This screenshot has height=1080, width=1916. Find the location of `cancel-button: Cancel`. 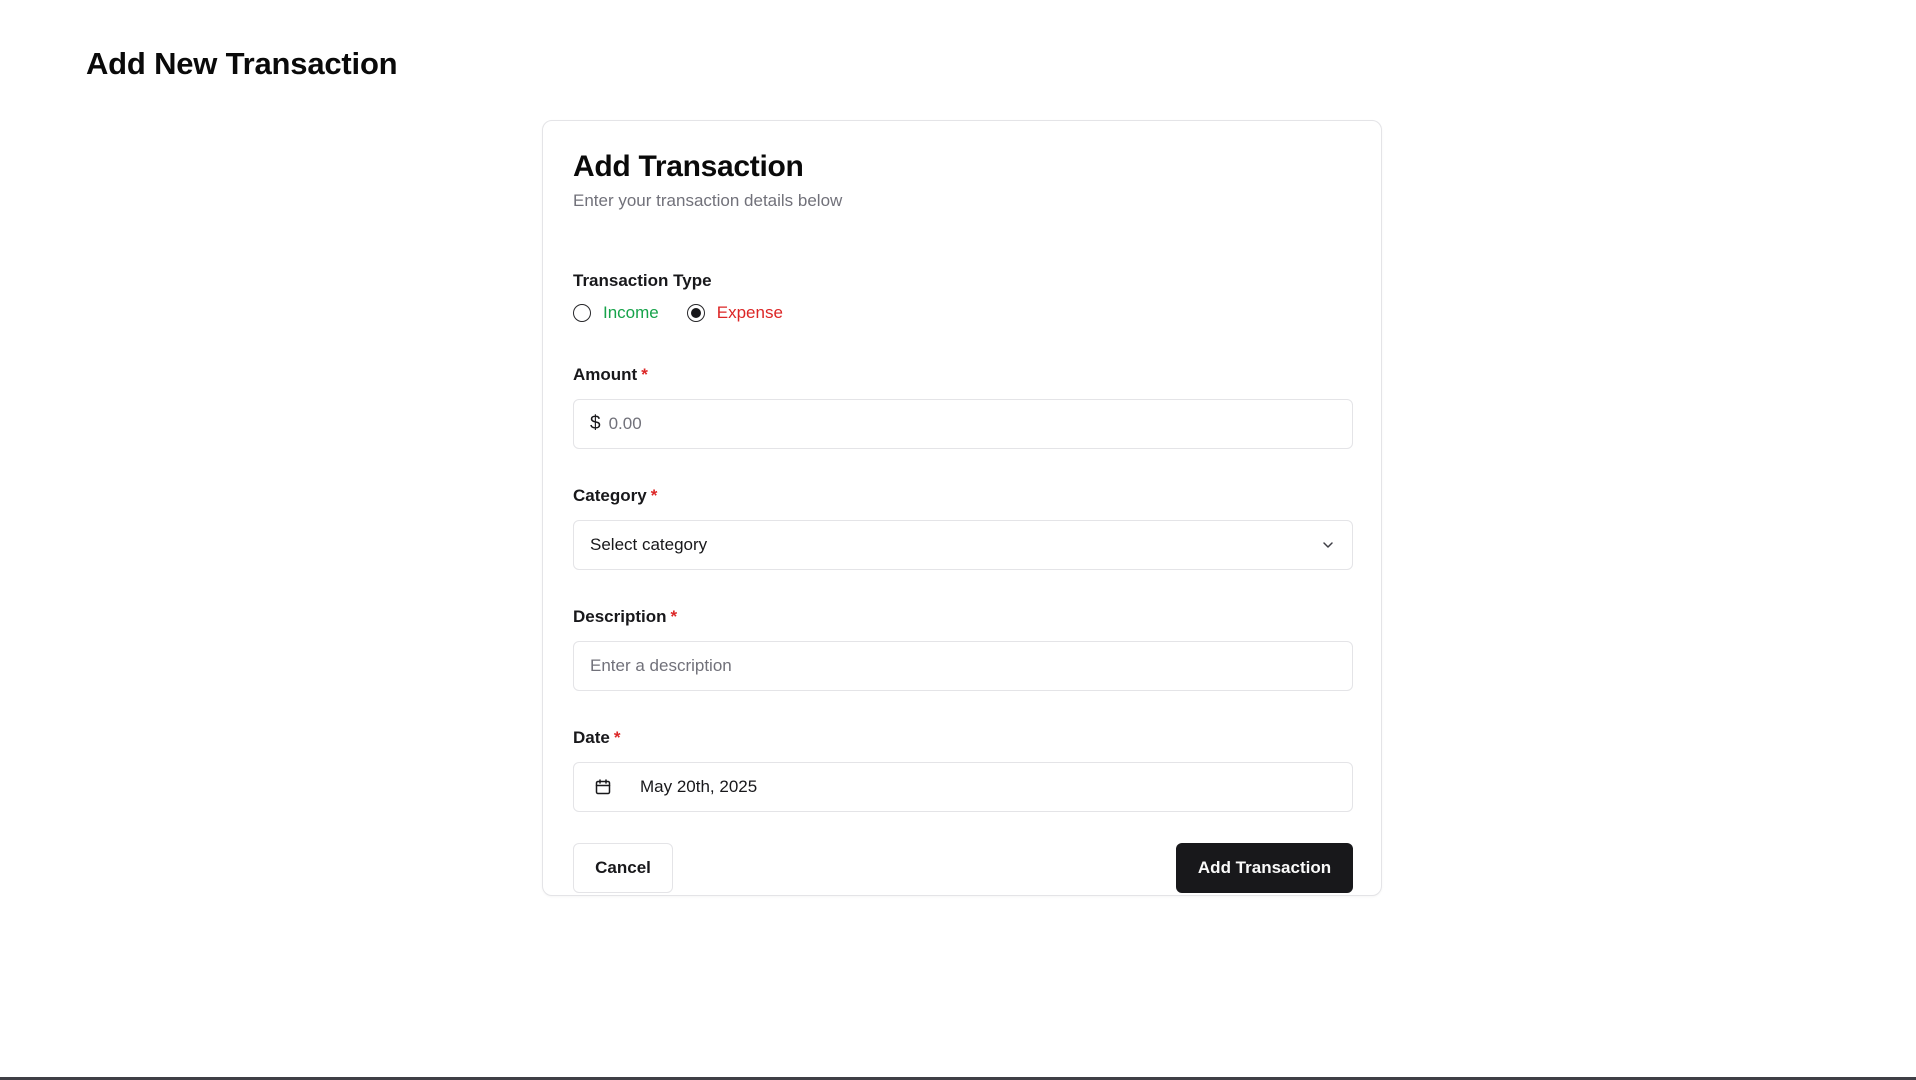

cancel-button: Cancel is located at coordinates (623, 868).